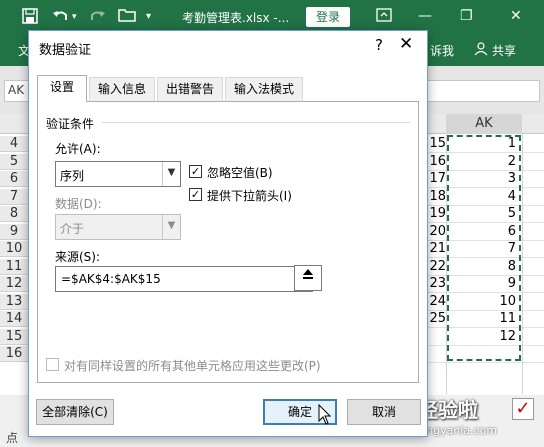  I want to click on data-select-value: 介于, so click(72, 229).